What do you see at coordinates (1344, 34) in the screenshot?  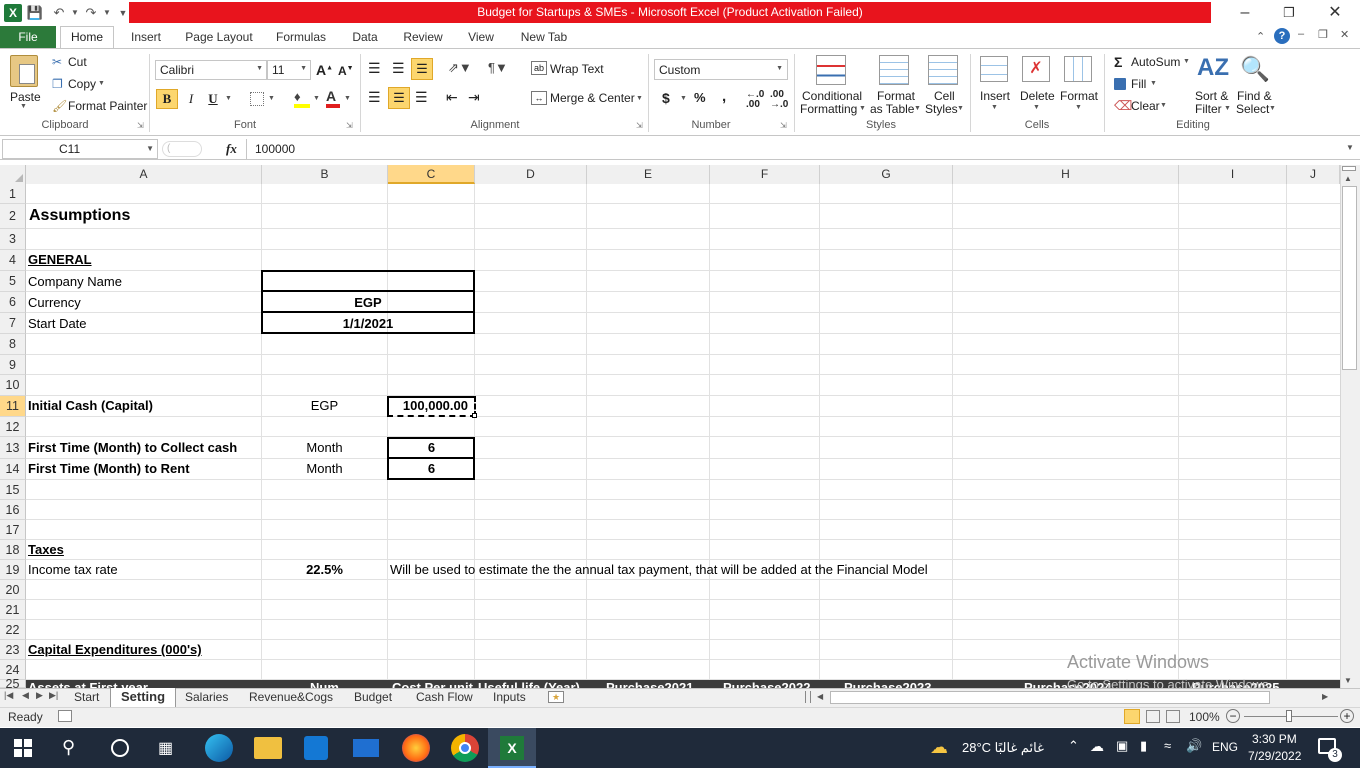 I see `ribbon-close-icon: ✕` at bounding box center [1344, 34].